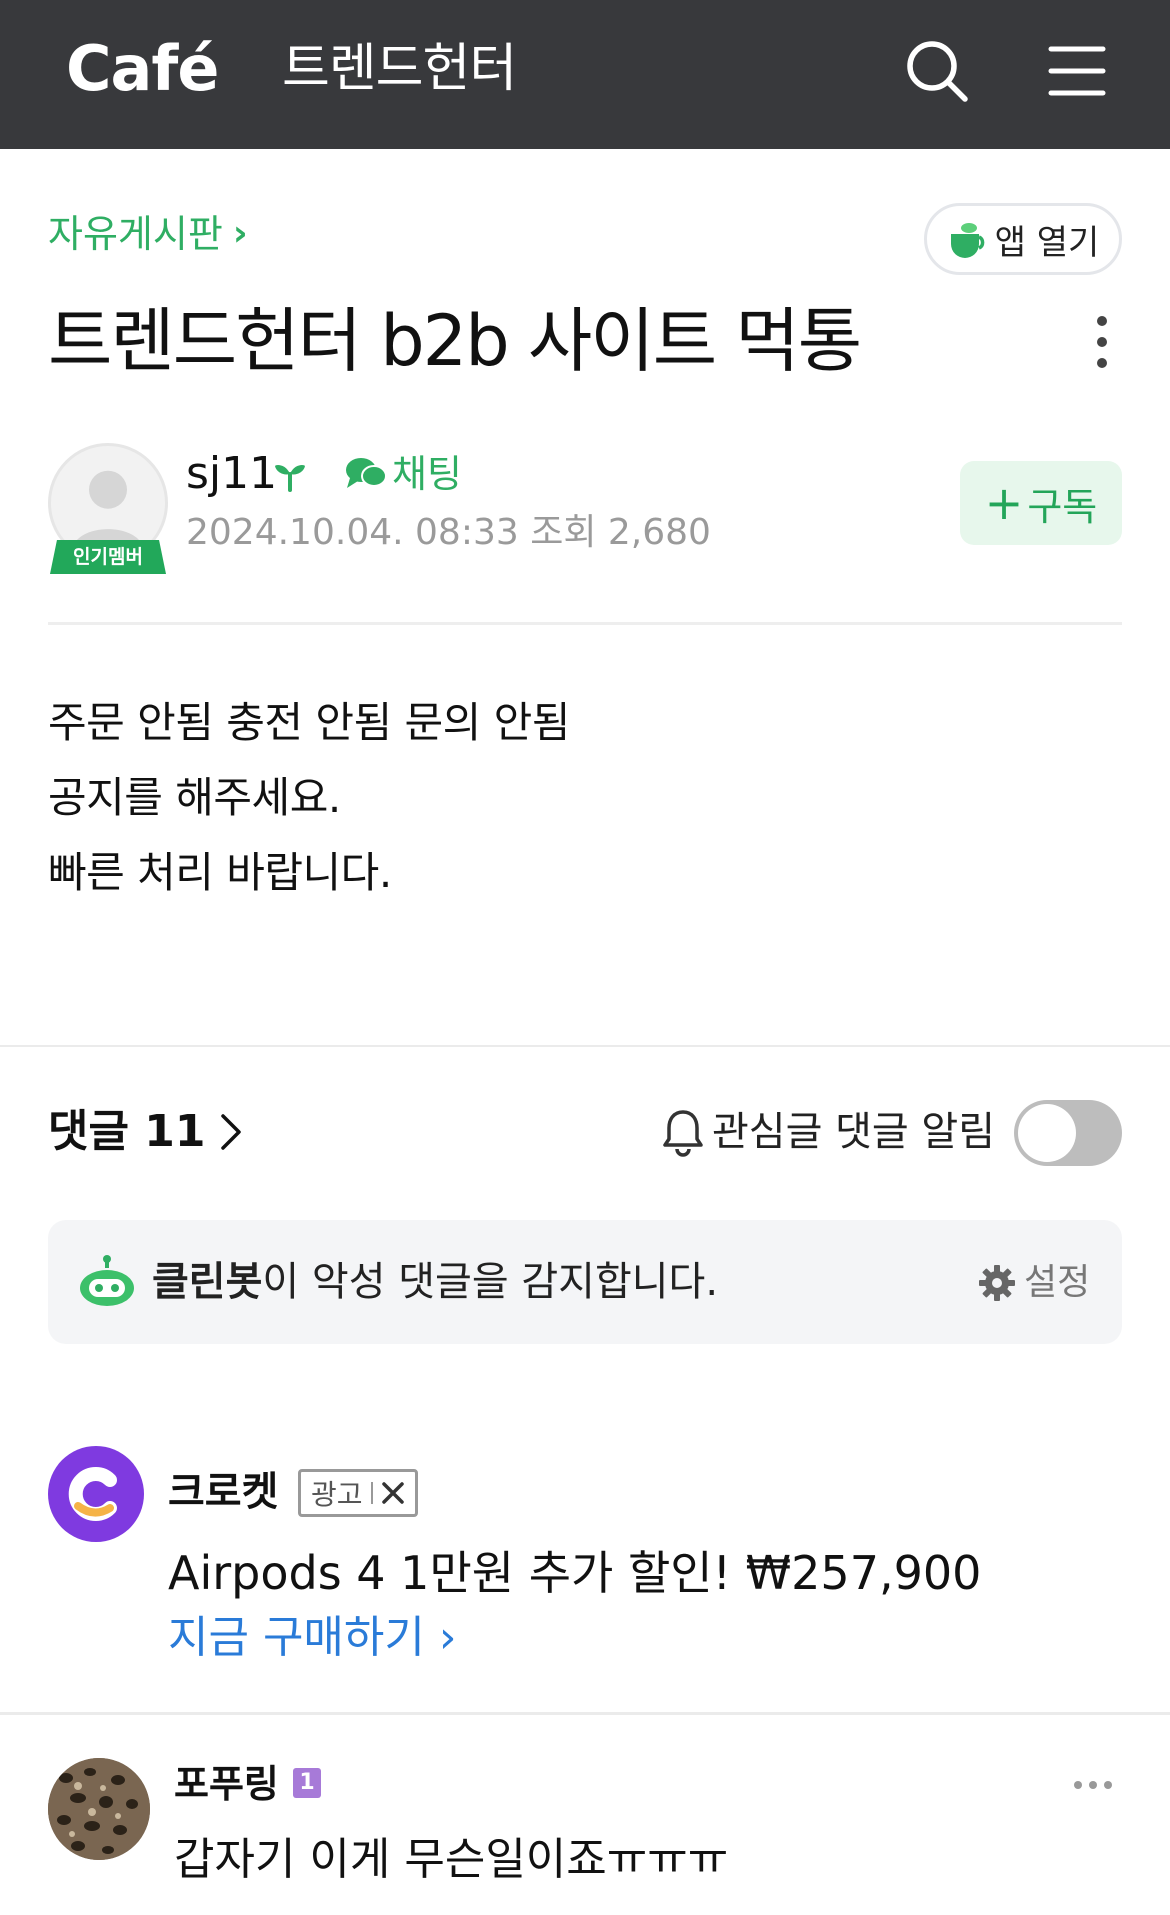  Describe the element at coordinates (108, 509) in the screenshot. I see `author-avatar-block: 인기멤버` at that location.